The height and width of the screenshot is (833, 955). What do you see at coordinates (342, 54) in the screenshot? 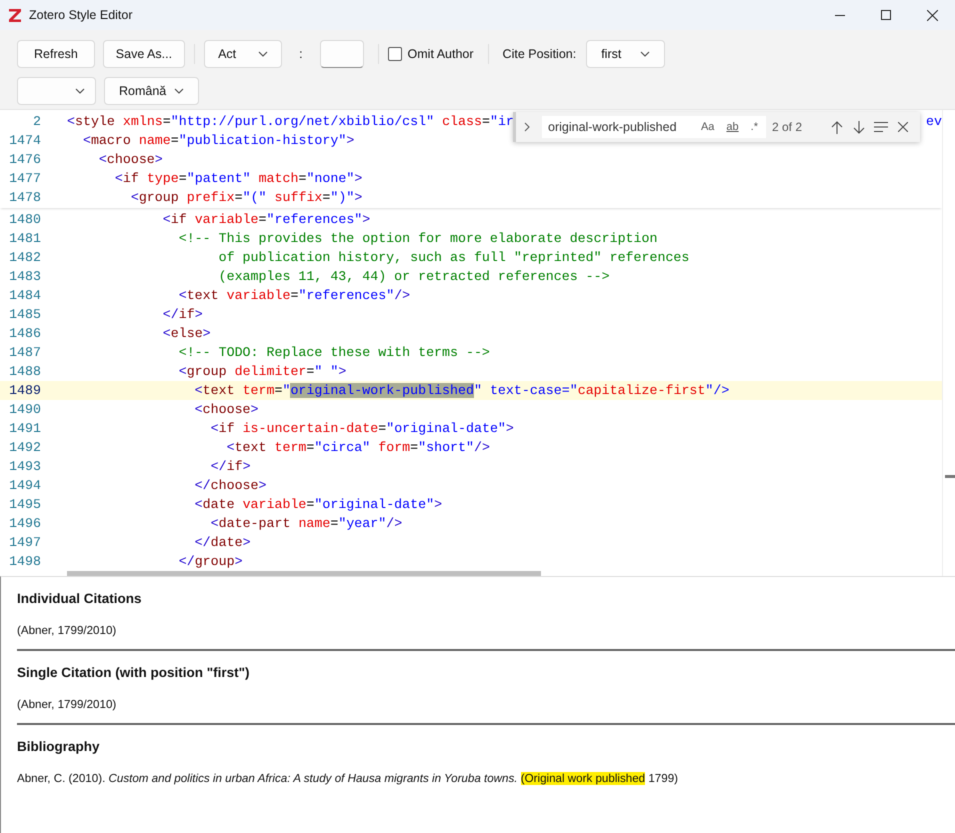
I see `locator-input` at bounding box center [342, 54].